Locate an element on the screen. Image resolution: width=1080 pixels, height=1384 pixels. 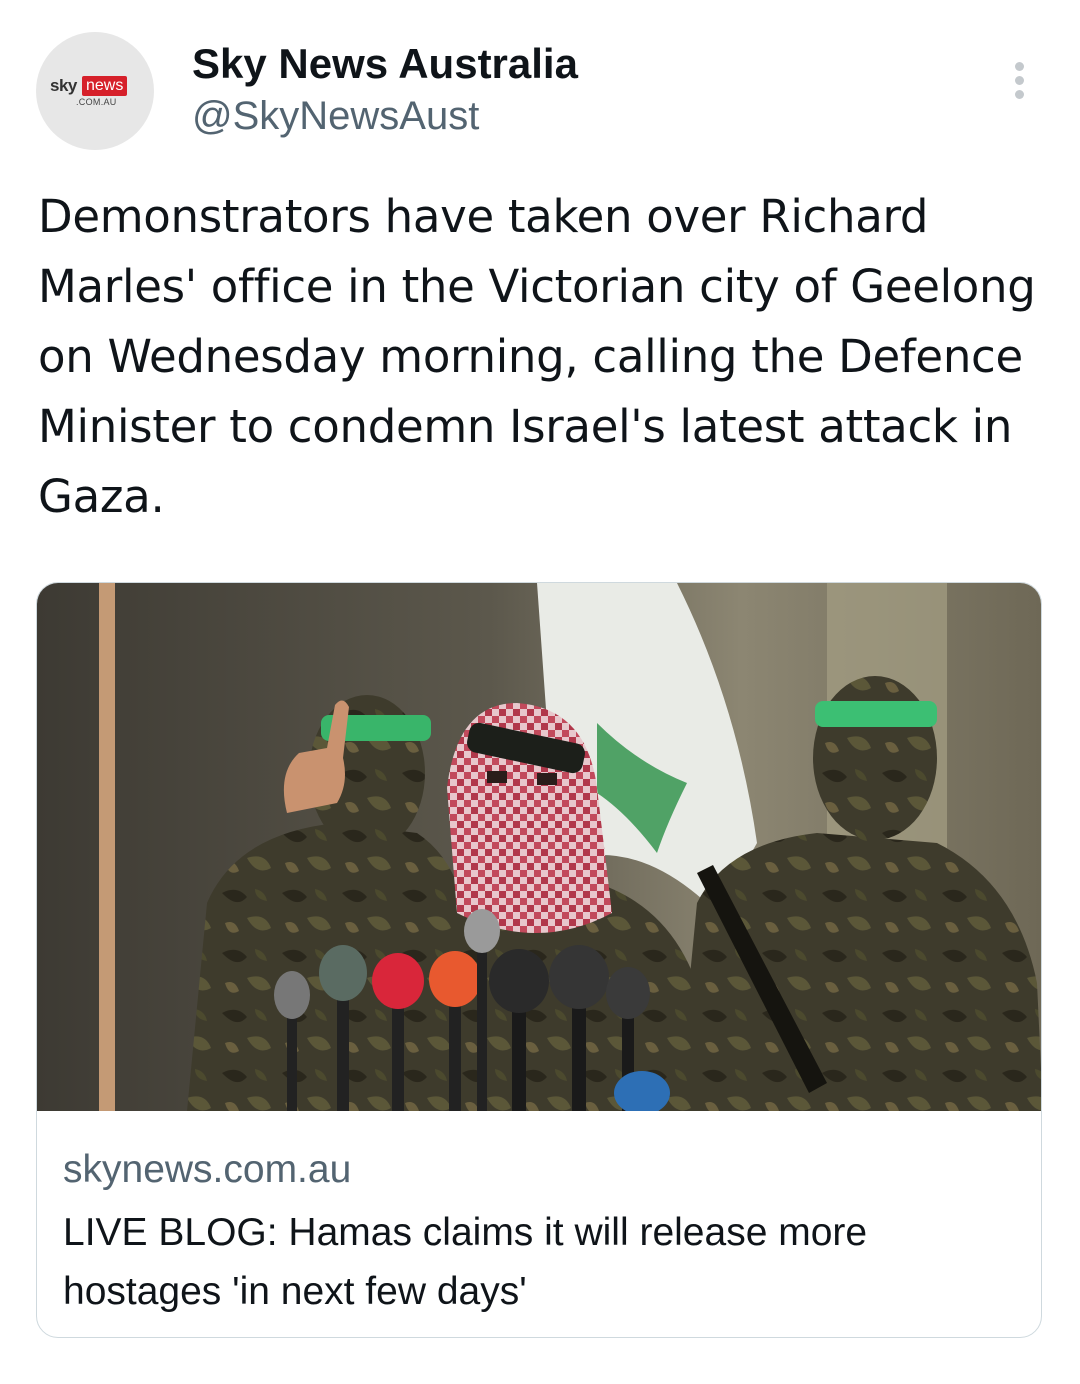
card-domain: skynews.com.au is located at coordinates (207, 1169).